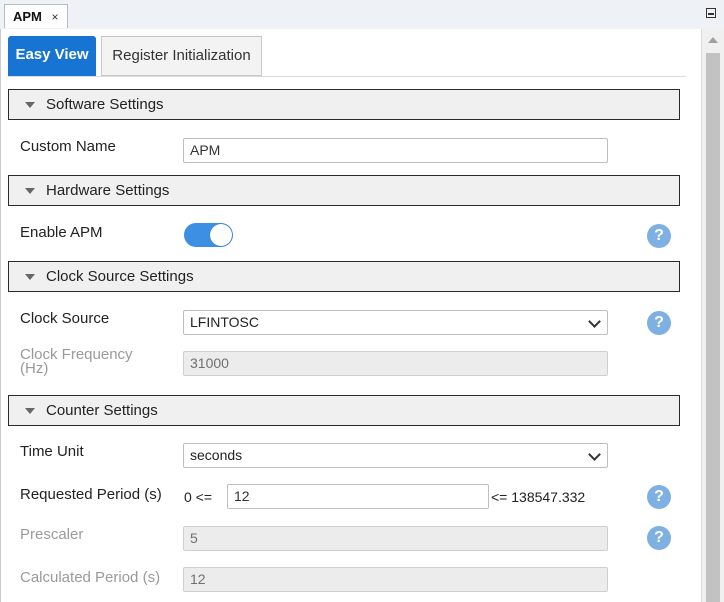 Image resolution: width=724 pixels, height=602 pixels. I want to click on clock-frequency-label: Clock Frequency (Hz), so click(76, 362).